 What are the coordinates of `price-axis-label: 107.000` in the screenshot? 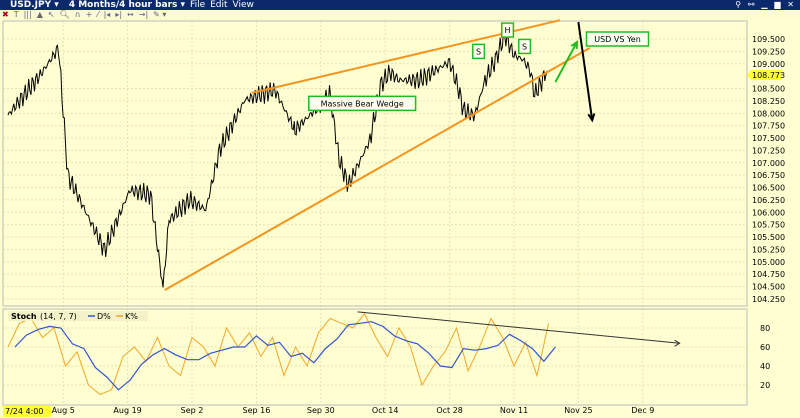 It's located at (768, 163).